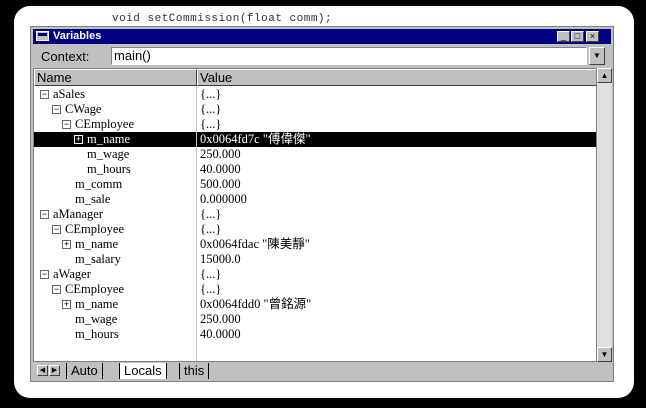 This screenshot has height=408, width=646. What do you see at coordinates (315, 304) in the screenshot?
I see `tree-row: + m_name 0x0064fdd0 "曾銘源"` at bounding box center [315, 304].